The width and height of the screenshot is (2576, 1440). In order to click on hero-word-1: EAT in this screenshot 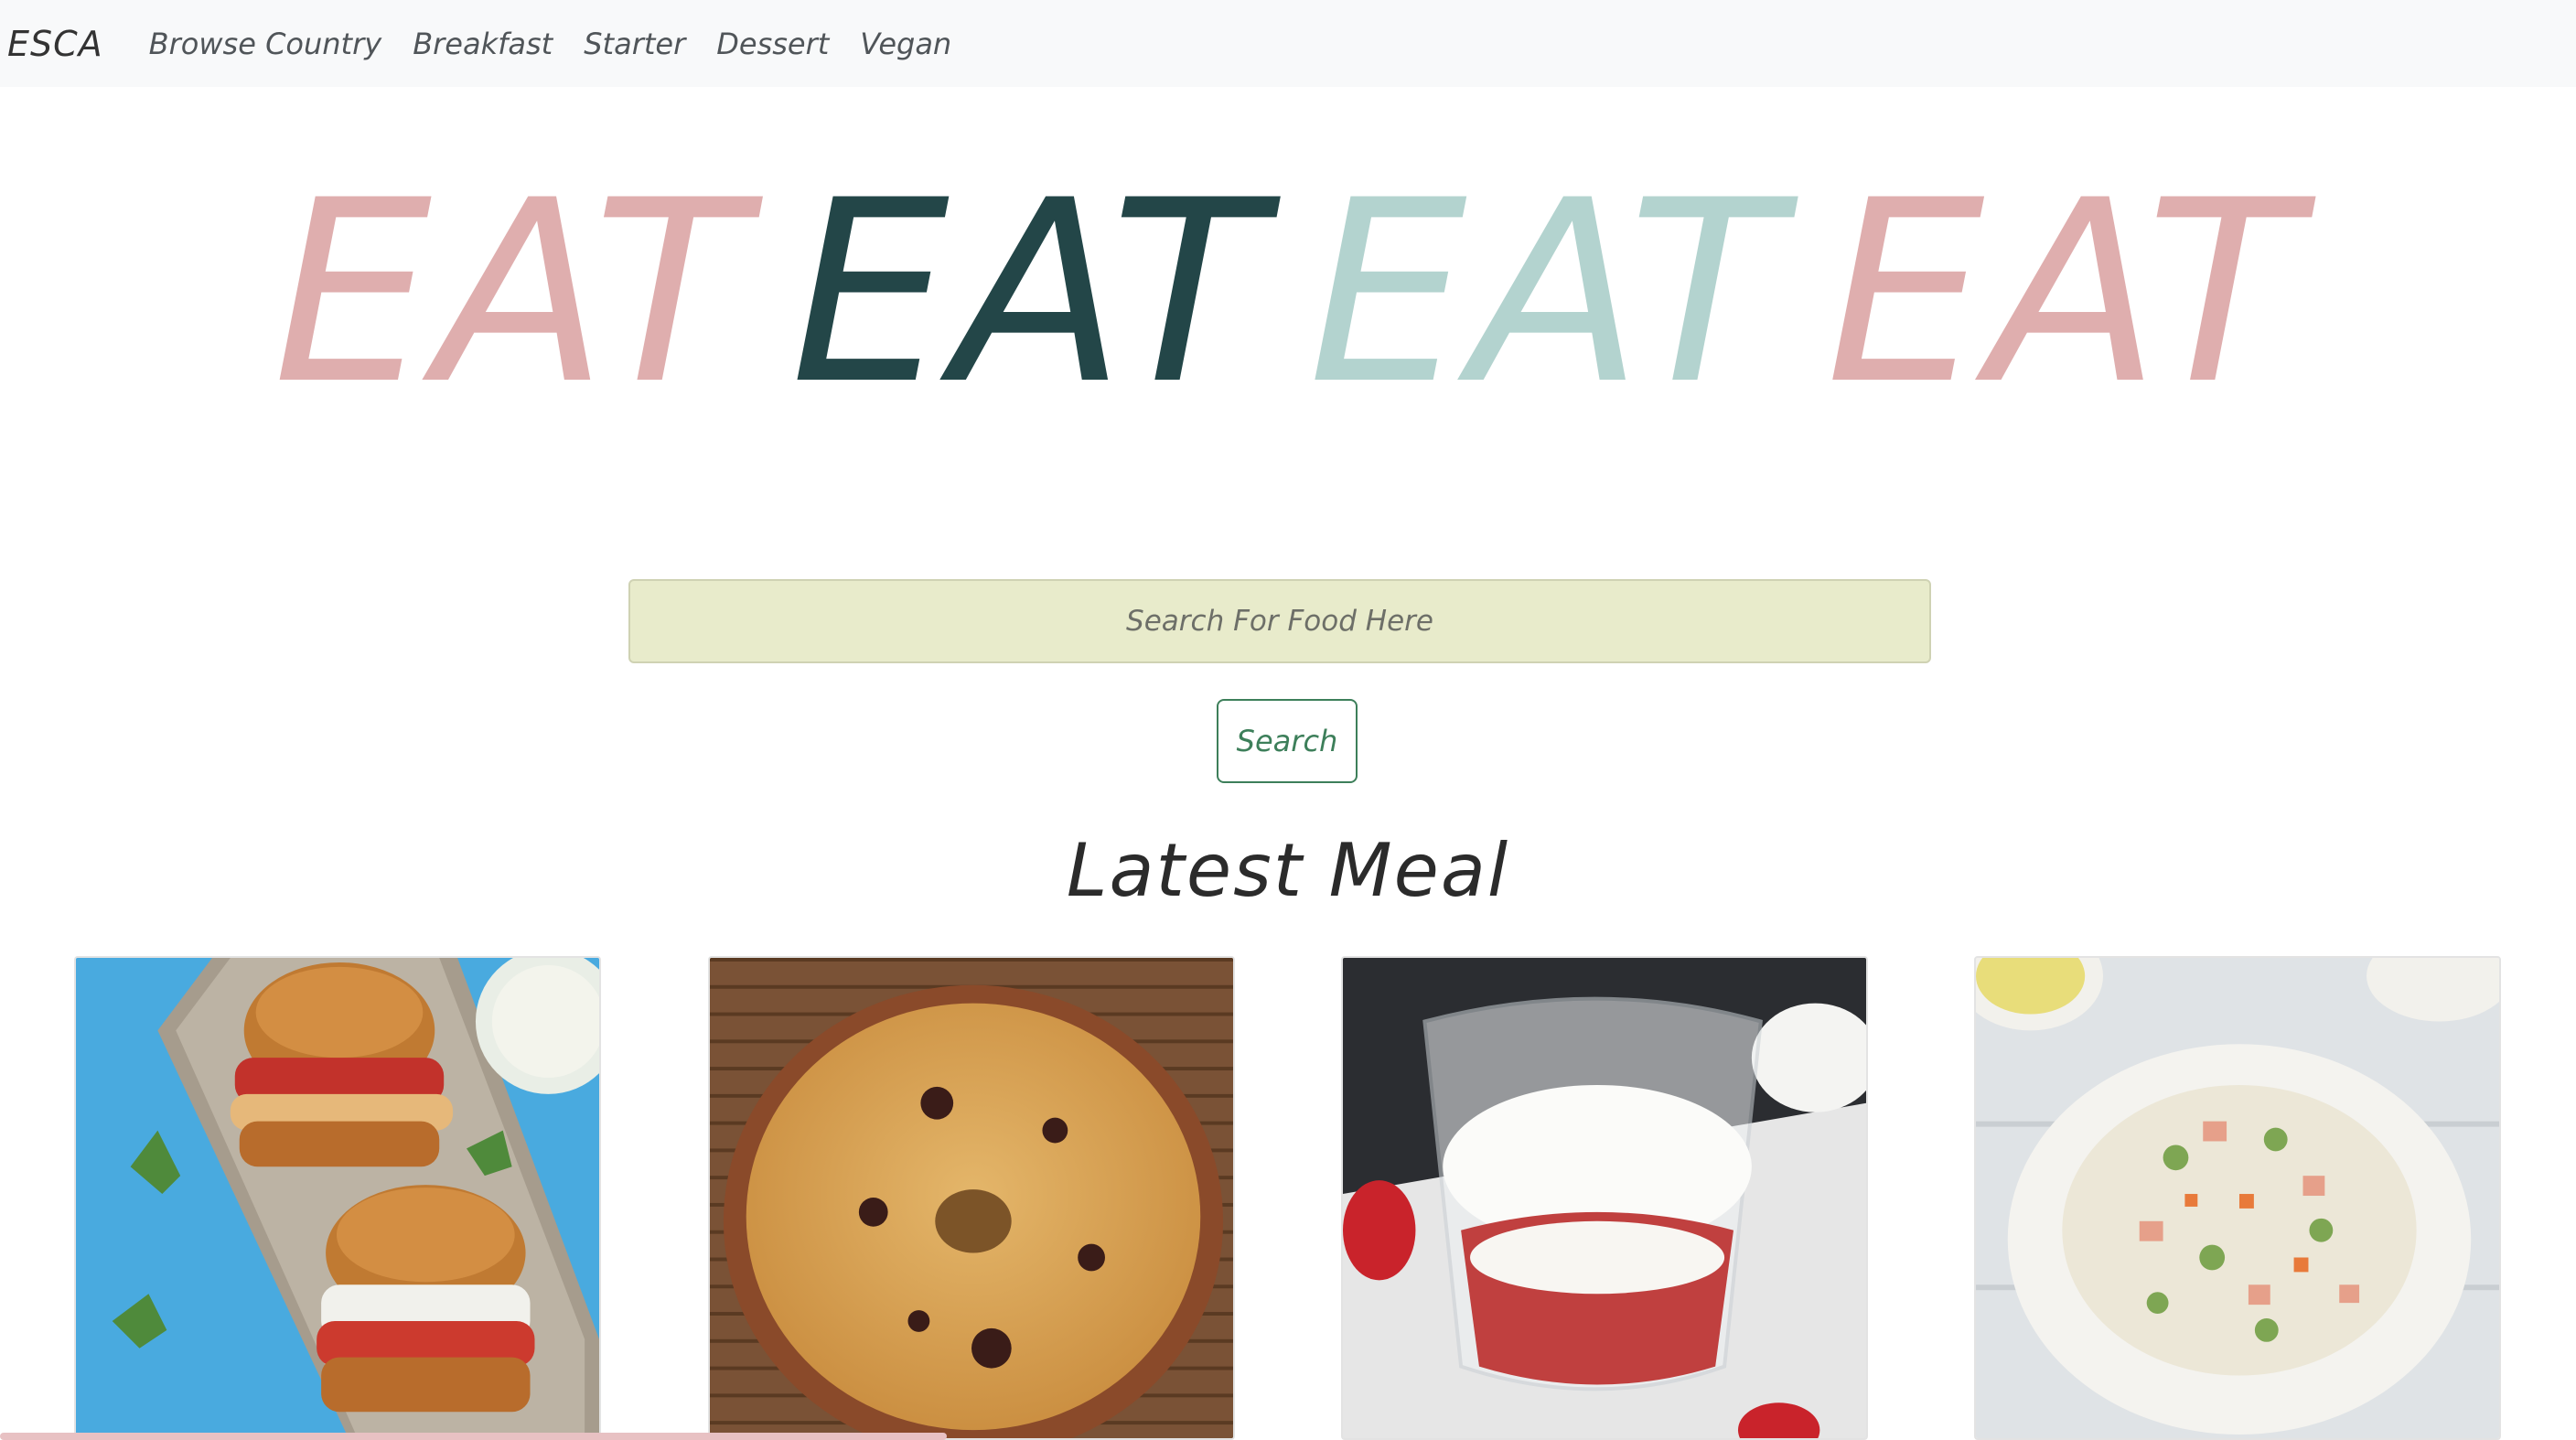, I will do `click(512, 292)`.